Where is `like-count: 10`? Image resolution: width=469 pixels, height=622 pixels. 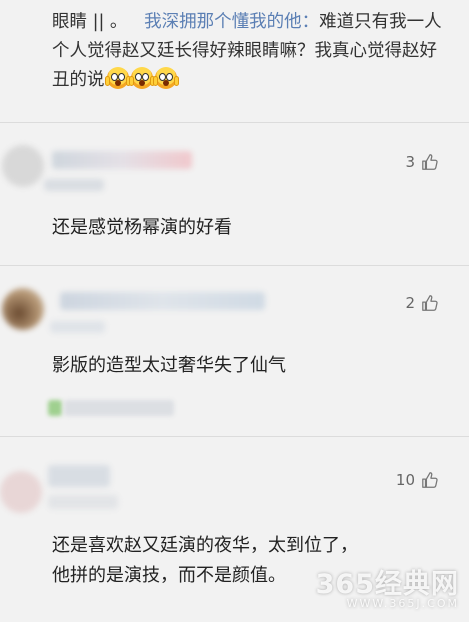 like-count: 10 is located at coordinates (405, 480).